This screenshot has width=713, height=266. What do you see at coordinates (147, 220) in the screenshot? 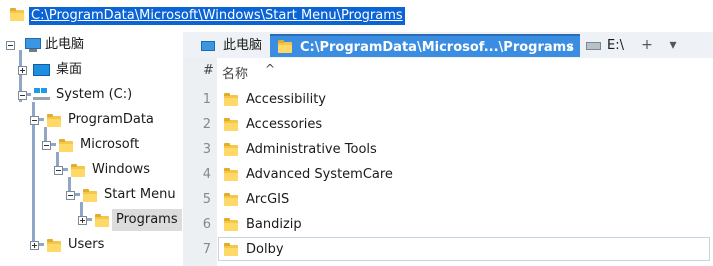
I see `tree-item-label: Programs` at bounding box center [147, 220].